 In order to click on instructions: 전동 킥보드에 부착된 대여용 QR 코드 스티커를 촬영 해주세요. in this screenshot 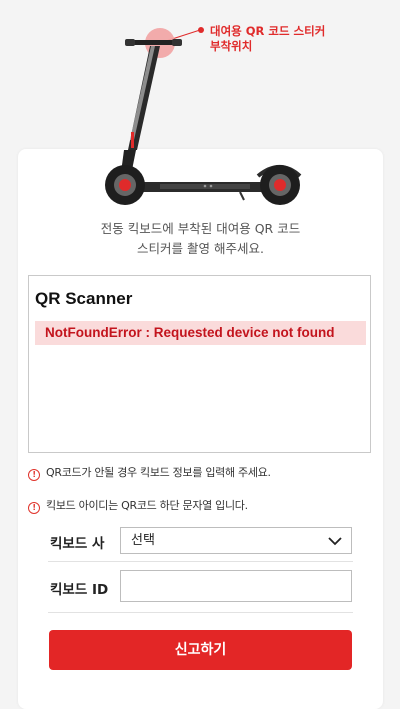, I will do `click(200, 239)`.